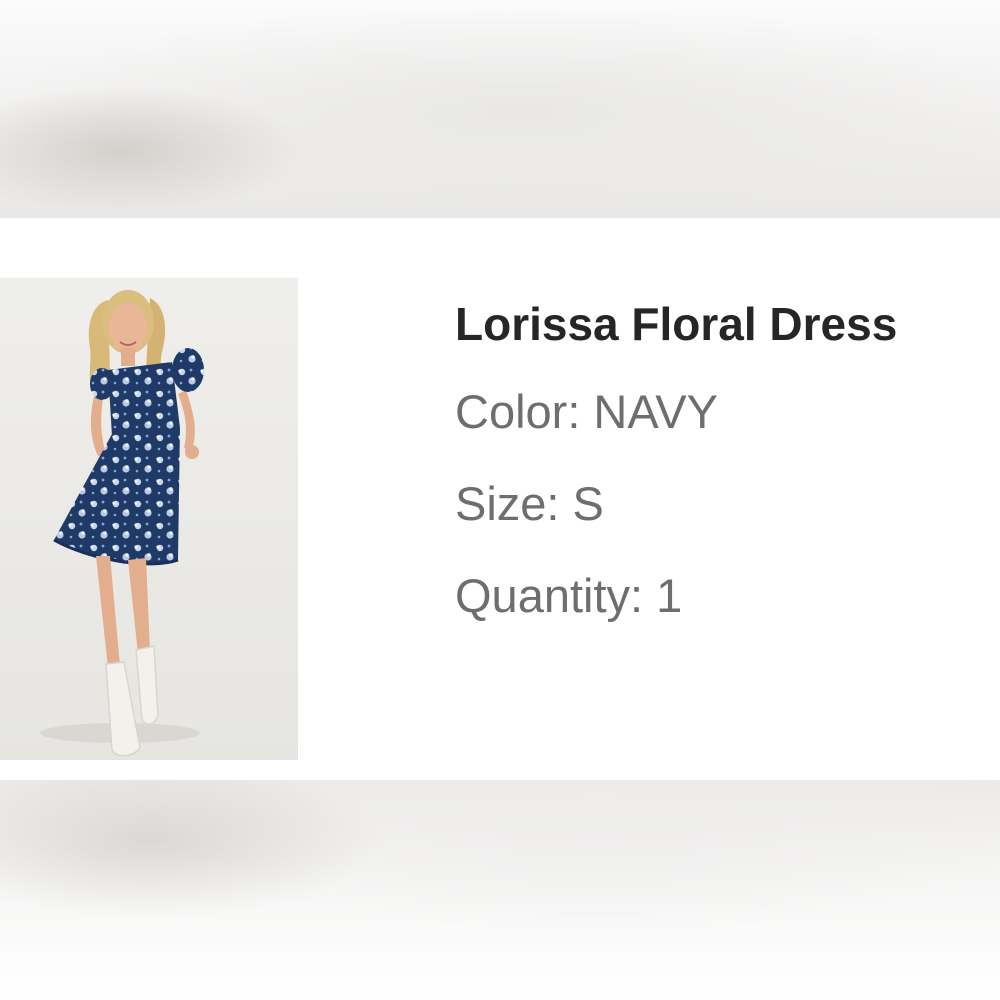 Image resolution: width=1000 pixels, height=1000 pixels. I want to click on product-color: Color: NAVY, so click(586, 411).